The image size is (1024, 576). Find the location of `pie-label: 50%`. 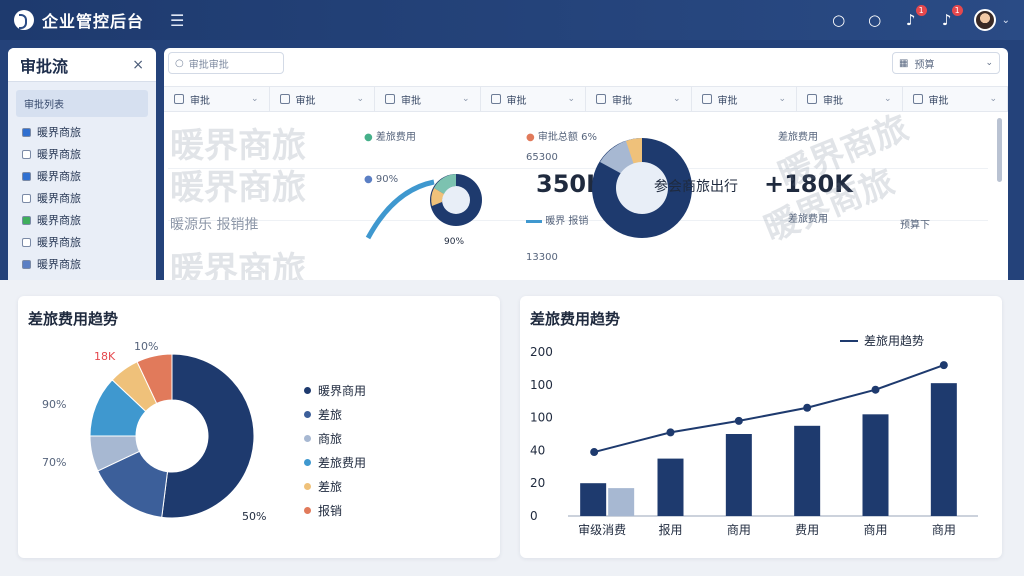

pie-label: 50% is located at coordinates (254, 516).